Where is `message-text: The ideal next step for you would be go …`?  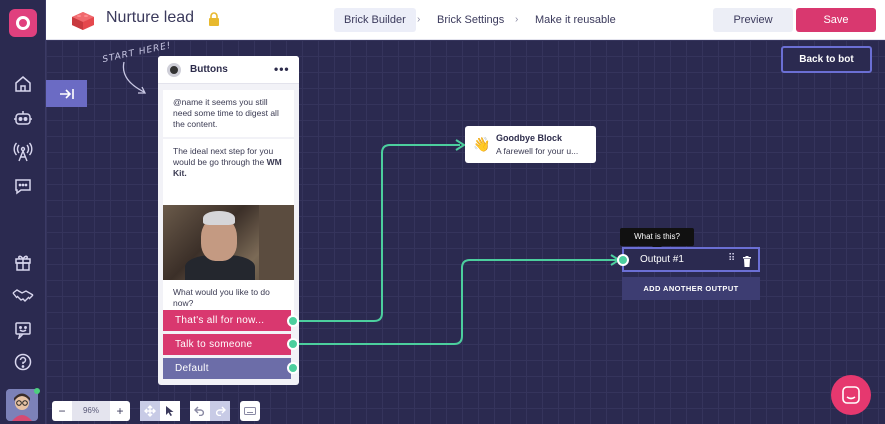
message-text: The ideal next step for you would be go … is located at coordinates (223, 156).